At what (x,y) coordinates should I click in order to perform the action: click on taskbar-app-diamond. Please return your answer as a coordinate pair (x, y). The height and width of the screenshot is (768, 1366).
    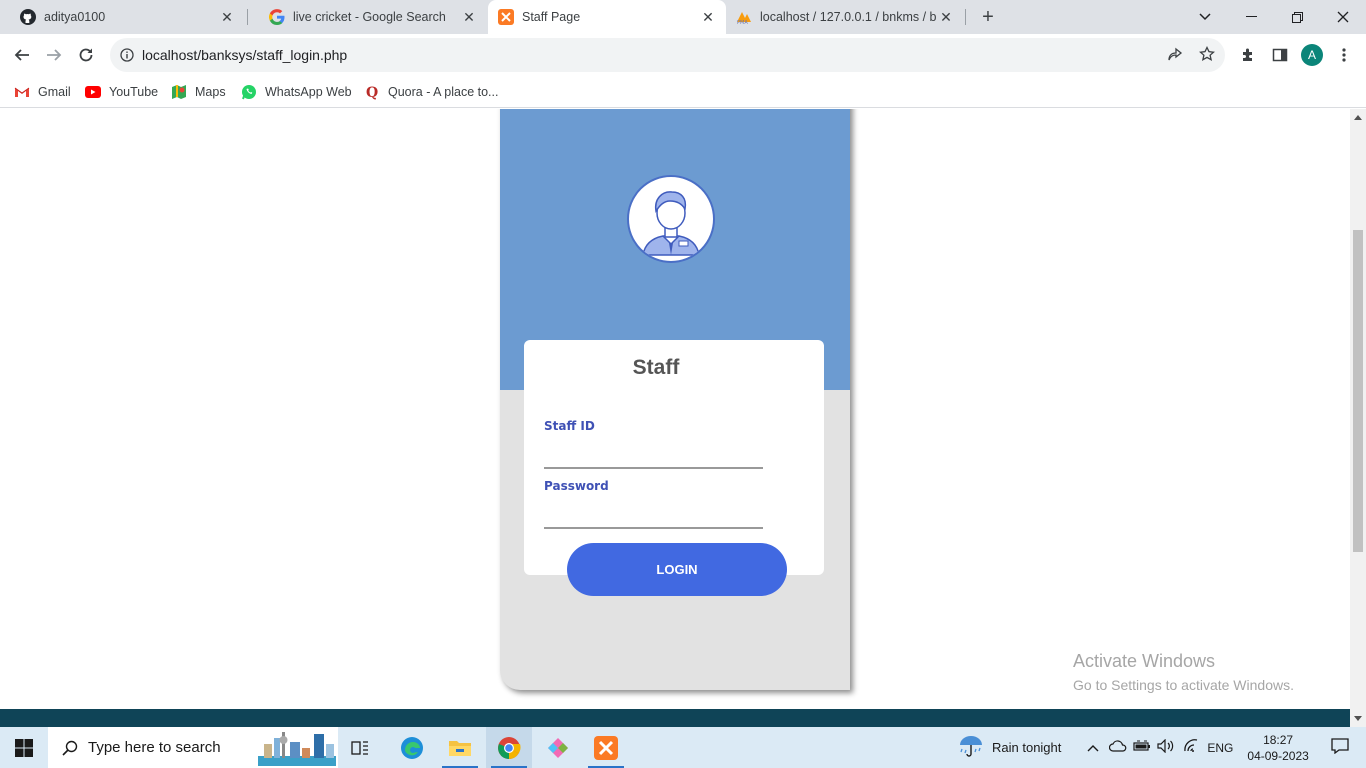
    Looking at the image, I should click on (558, 747).